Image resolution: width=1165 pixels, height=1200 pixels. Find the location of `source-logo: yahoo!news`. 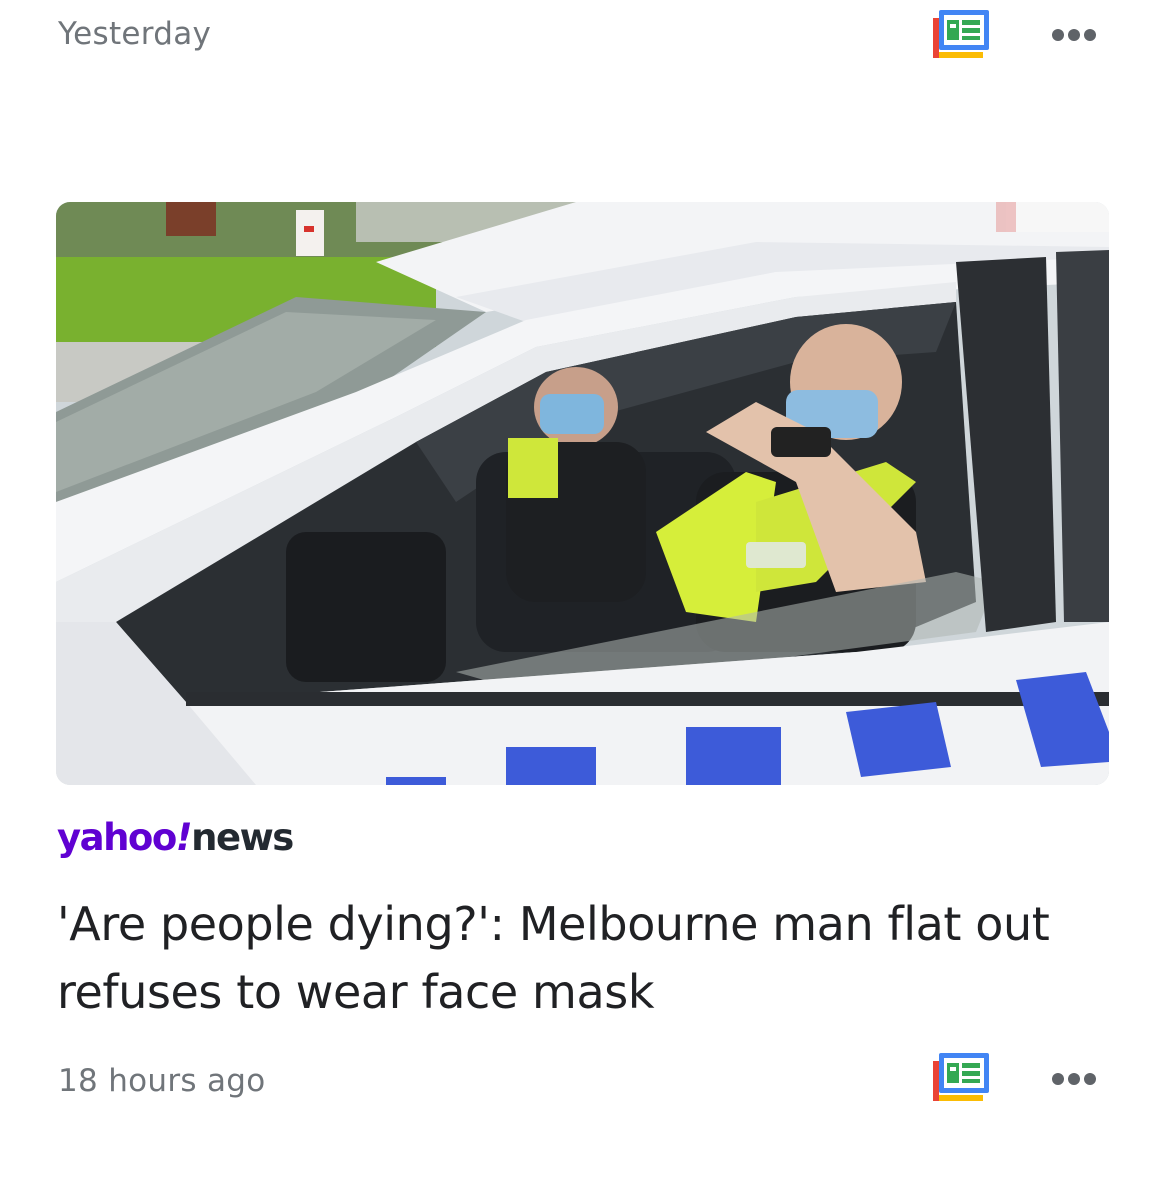

source-logo: yahoo!news is located at coordinates (175, 838).